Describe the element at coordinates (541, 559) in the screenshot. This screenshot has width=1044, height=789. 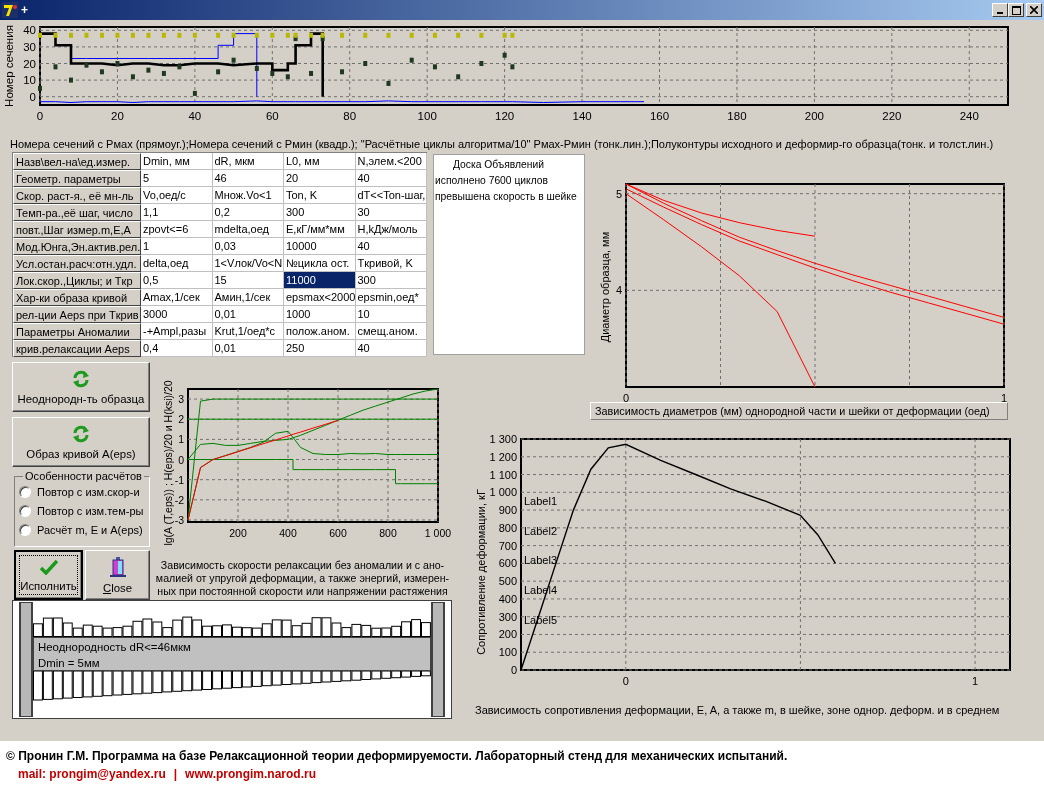
I see `chart-label: Label3` at that location.